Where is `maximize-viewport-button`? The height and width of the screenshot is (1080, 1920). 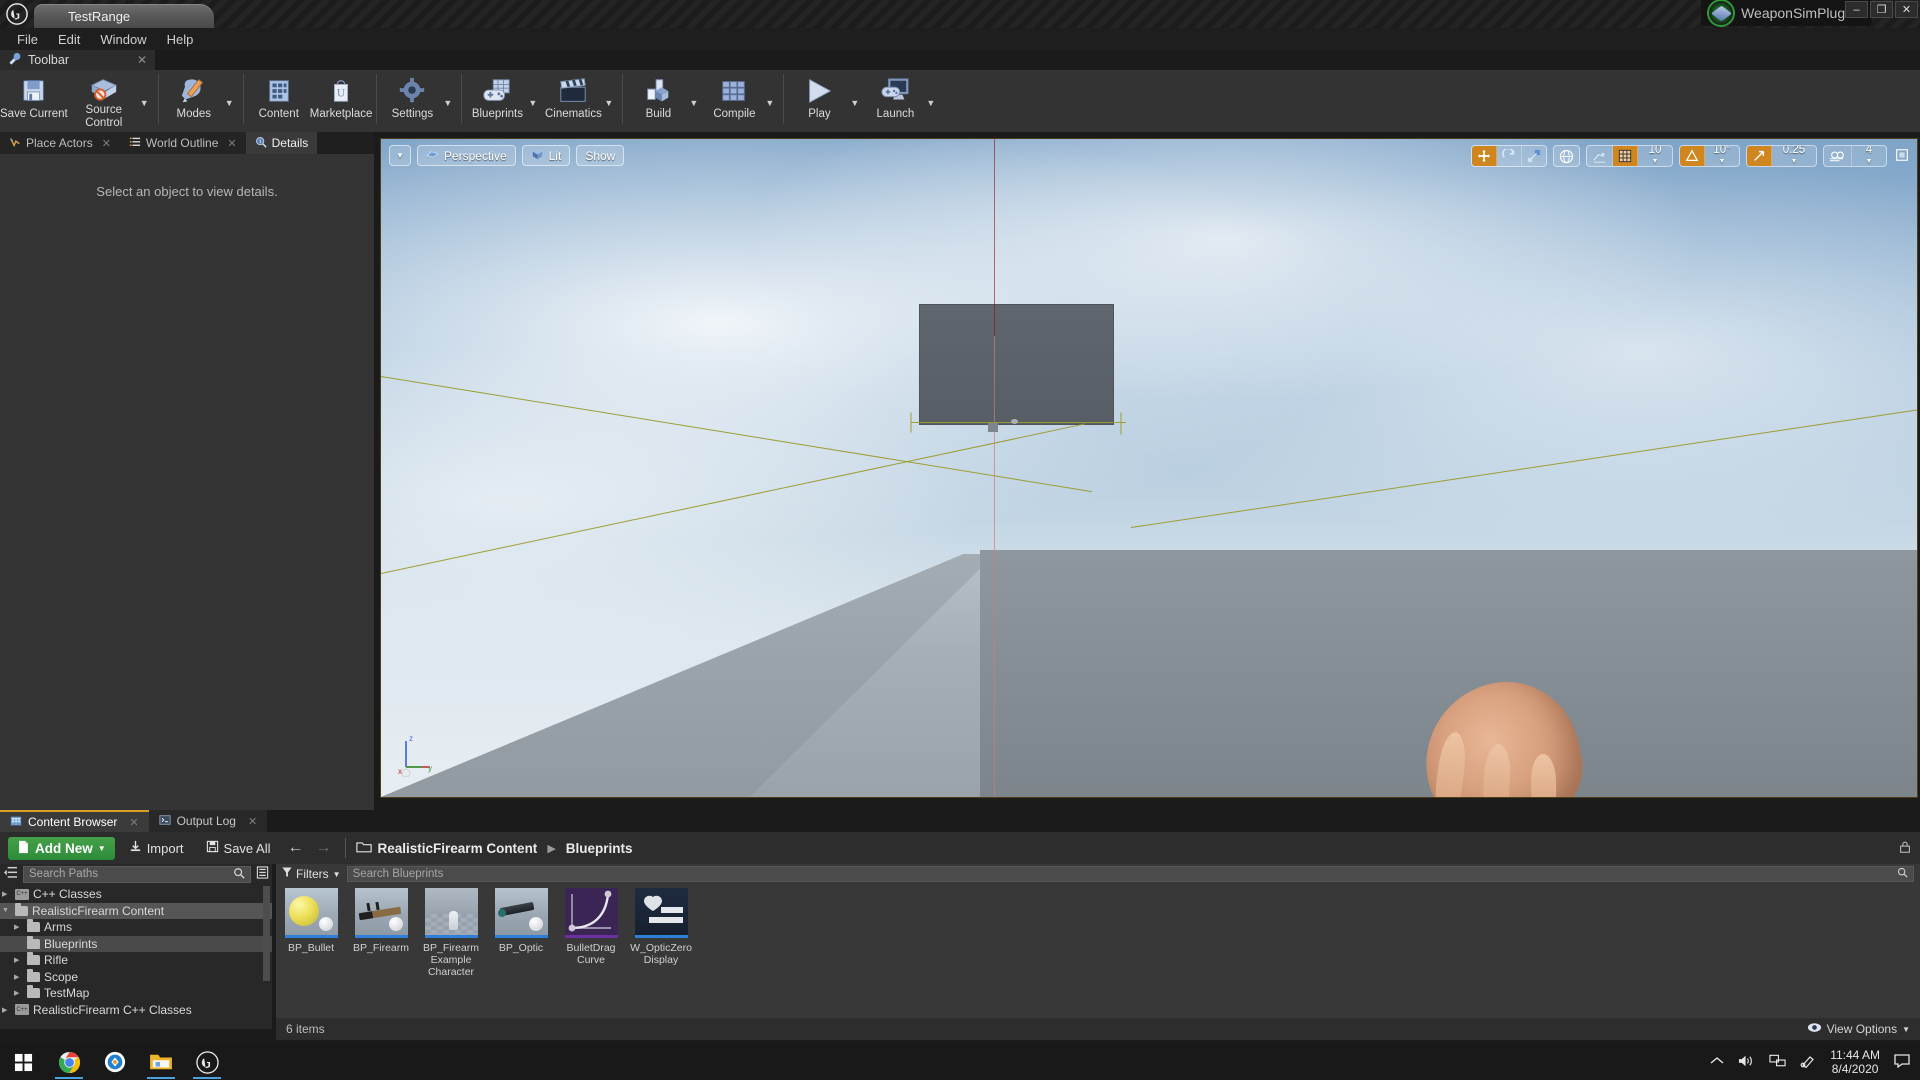 maximize-viewport-button is located at coordinates (1902, 156).